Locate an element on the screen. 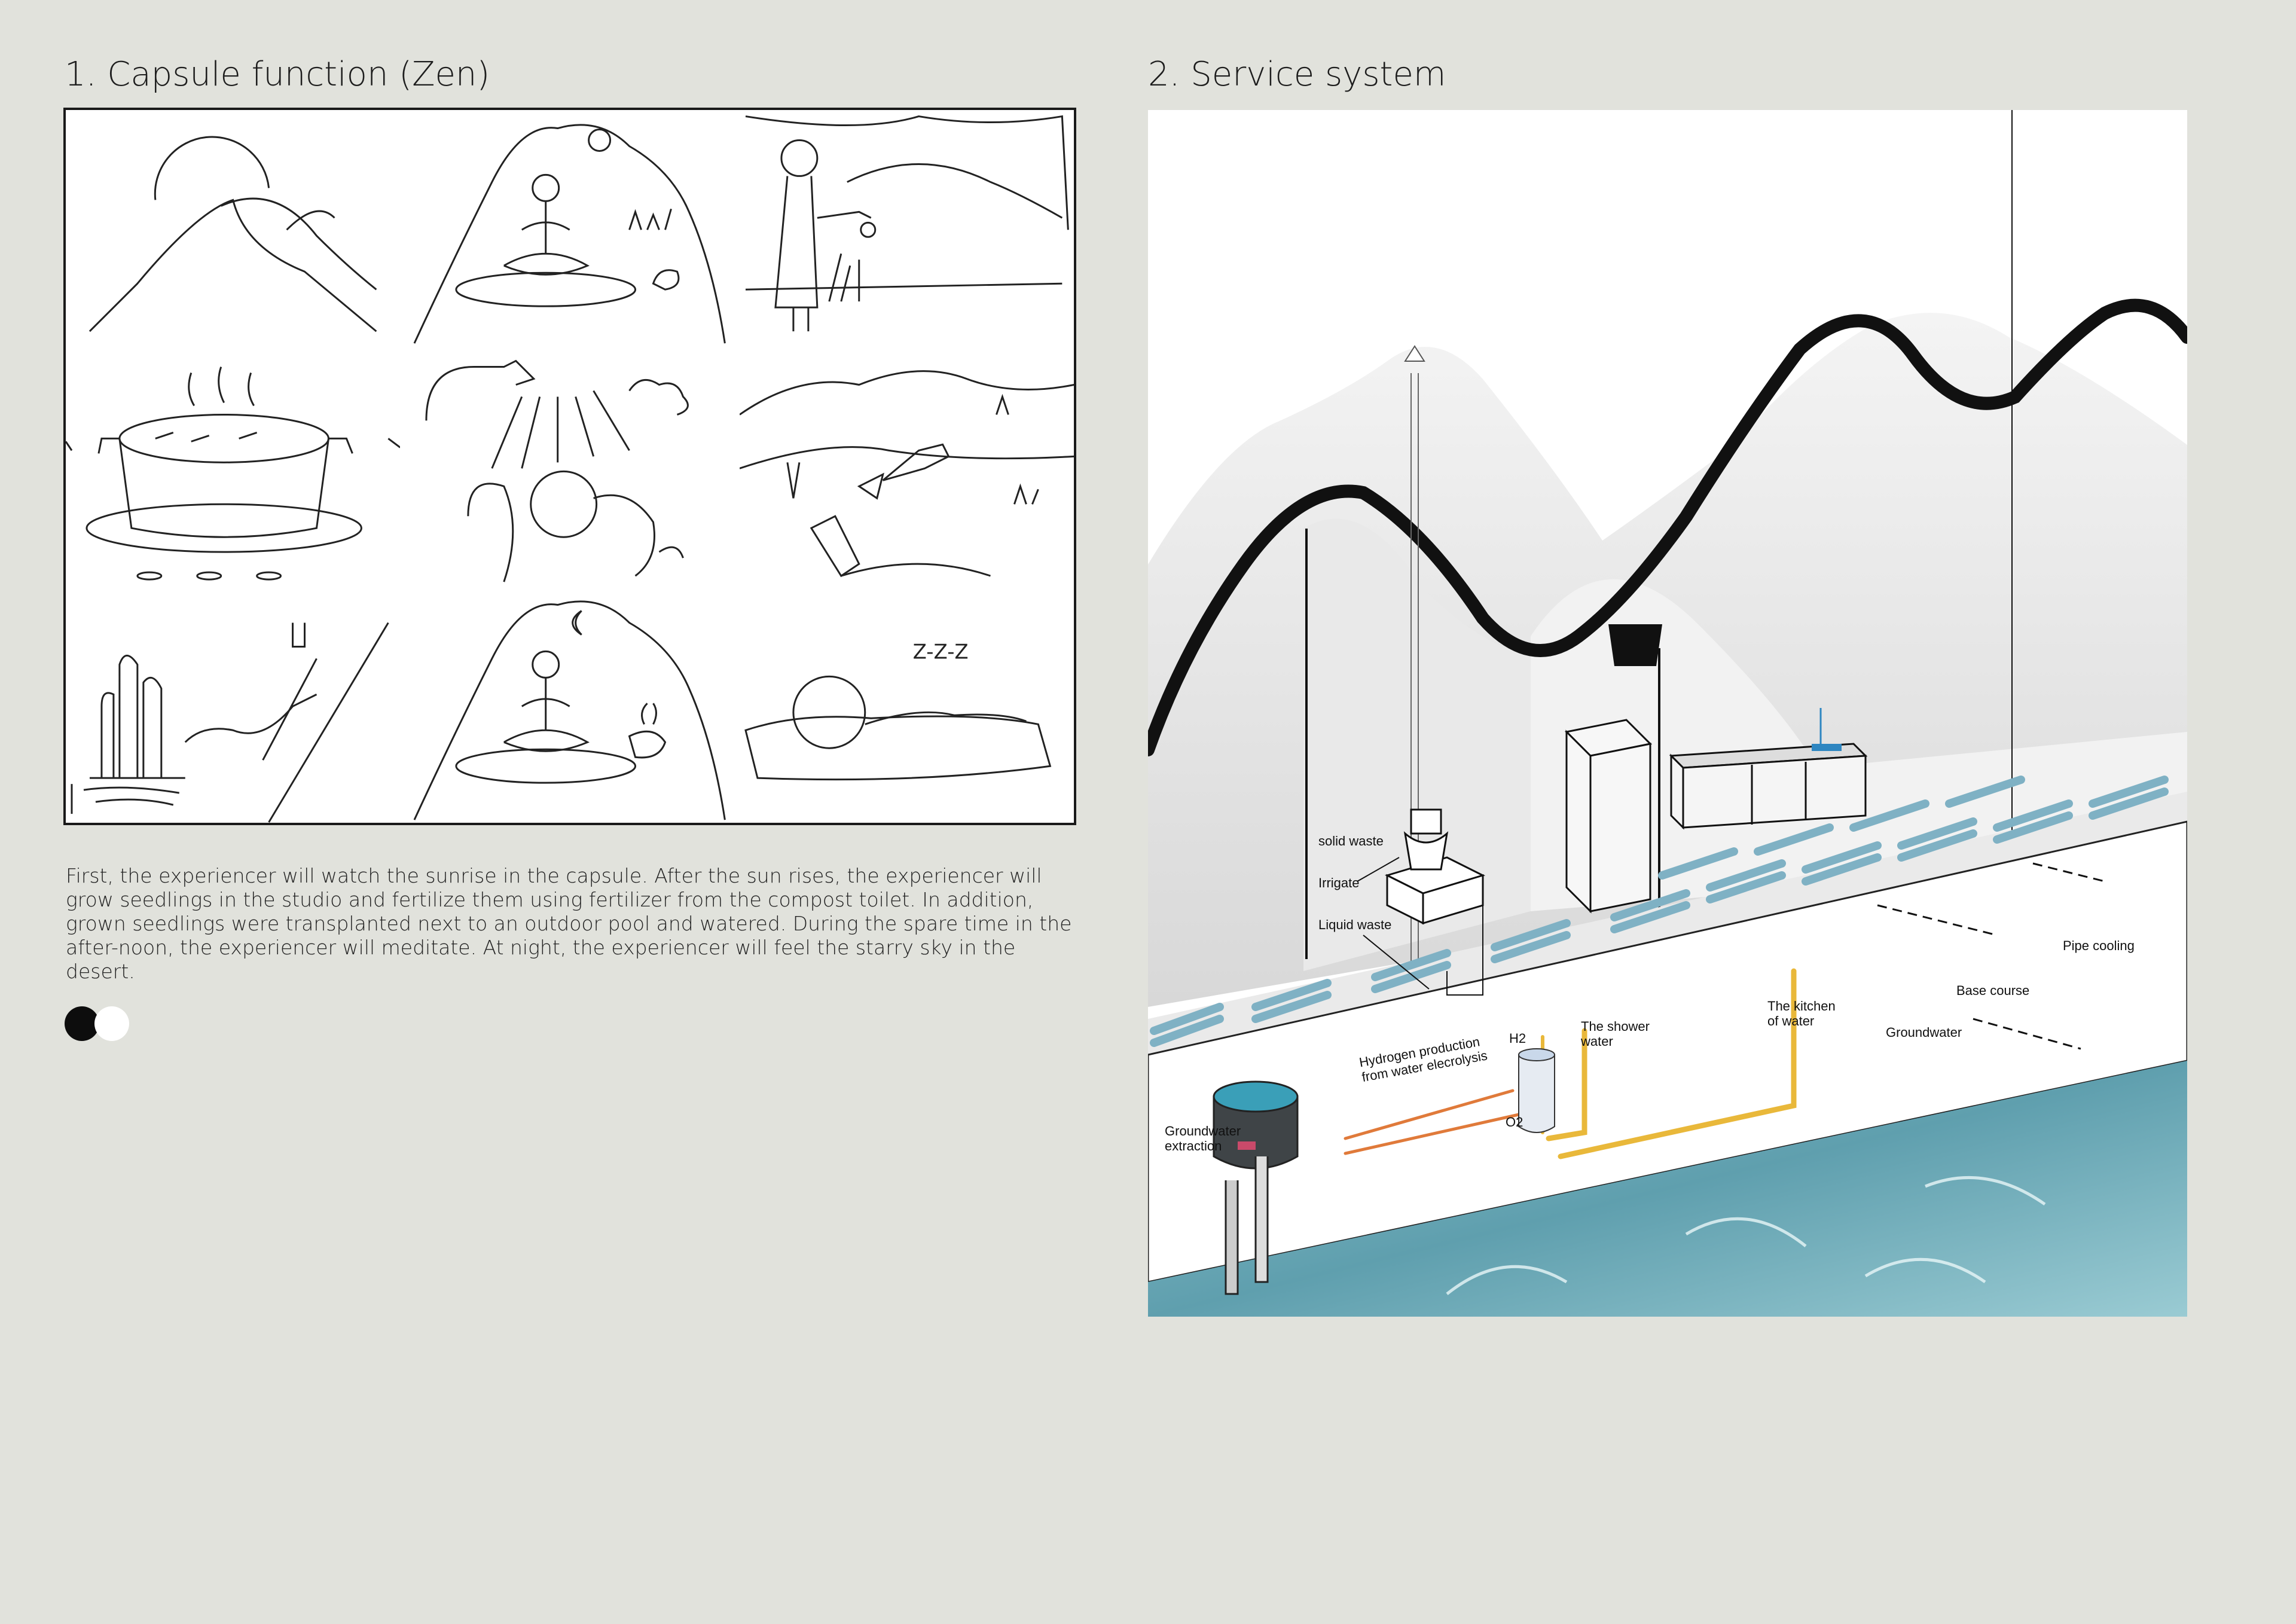 This screenshot has width=2296, height=1624. label-shower-water: The shower water is located at coordinates (1615, 1034).